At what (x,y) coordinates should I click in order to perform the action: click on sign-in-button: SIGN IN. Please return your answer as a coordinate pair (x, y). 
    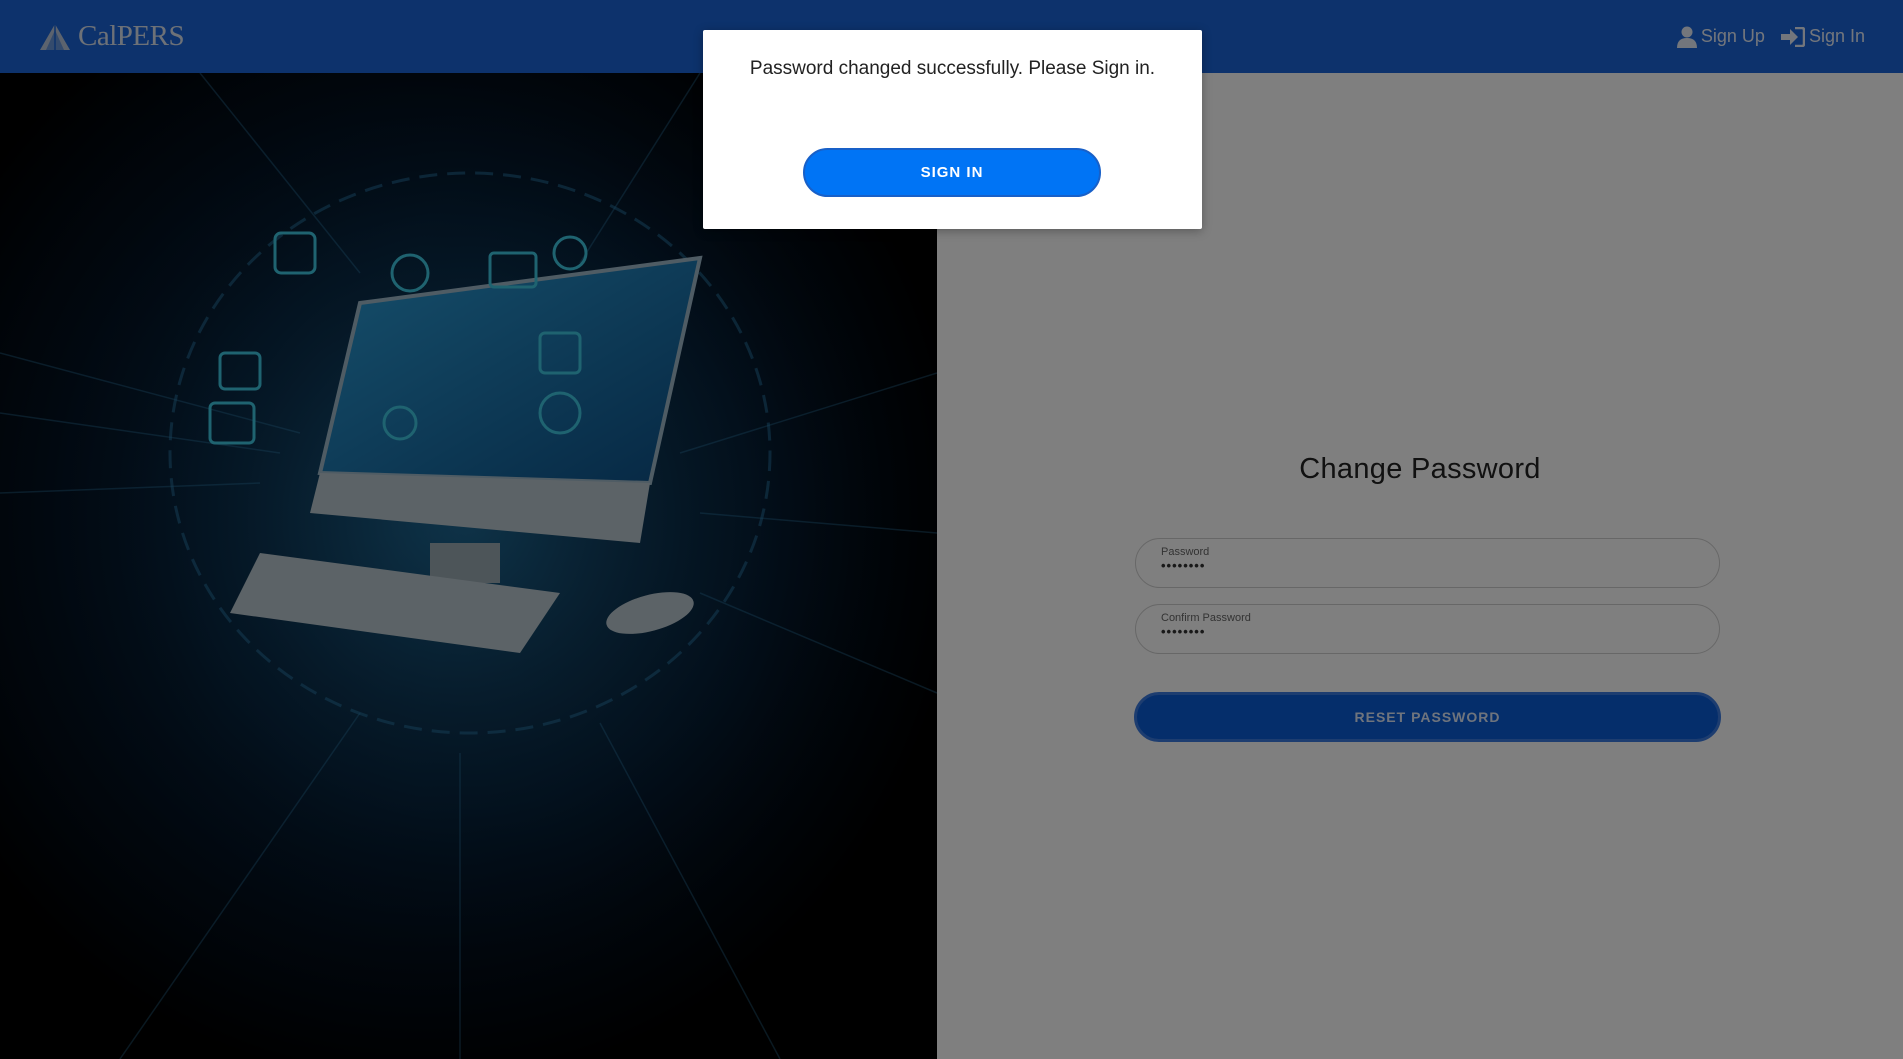
    Looking at the image, I should click on (952, 172).